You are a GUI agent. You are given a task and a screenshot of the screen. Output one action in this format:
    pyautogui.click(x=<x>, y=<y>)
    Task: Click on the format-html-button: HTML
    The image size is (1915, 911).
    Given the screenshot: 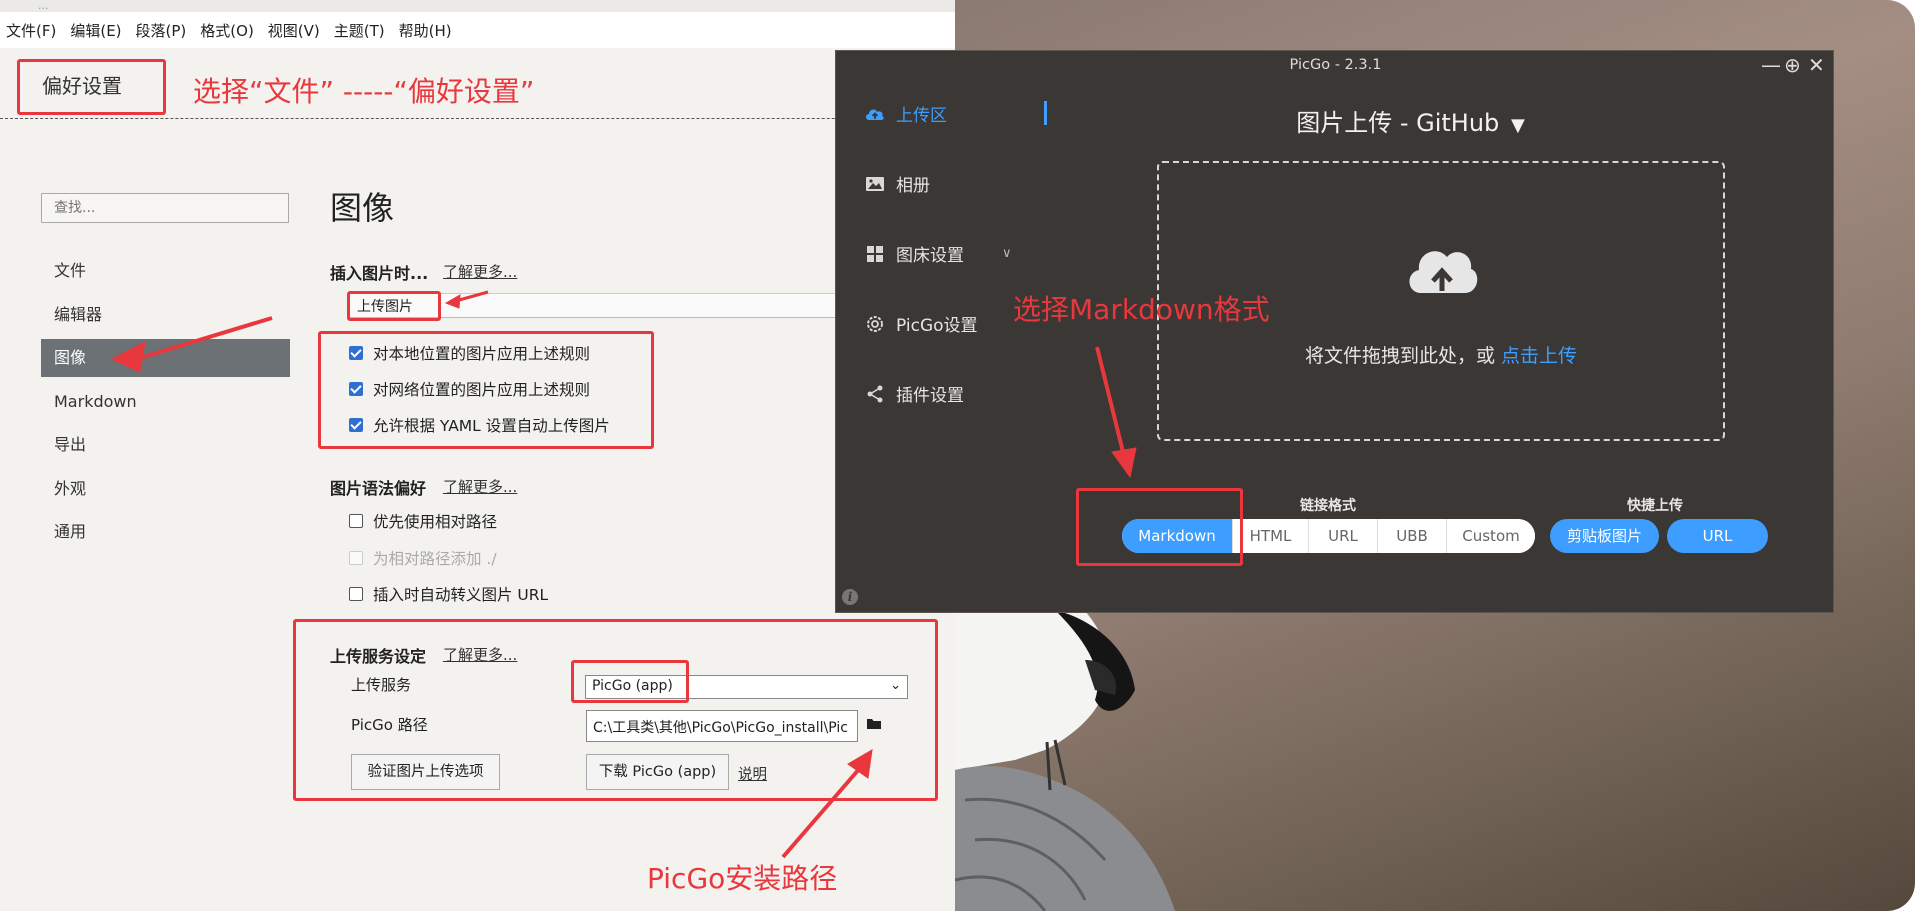 What is the action you would take?
    pyautogui.click(x=1270, y=536)
    